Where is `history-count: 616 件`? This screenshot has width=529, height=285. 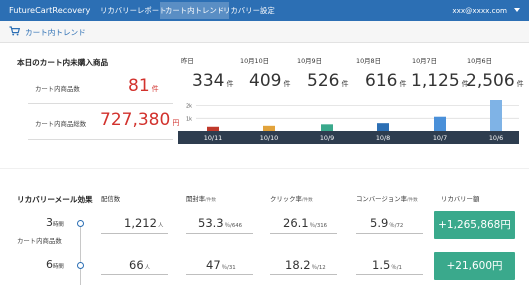
history-count: 616 件 is located at coordinates (386, 81).